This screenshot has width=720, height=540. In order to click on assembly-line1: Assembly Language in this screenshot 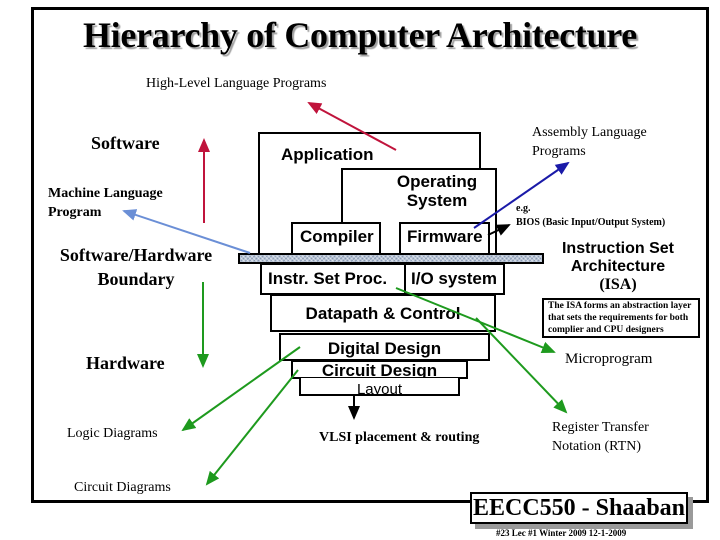, I will do `click(589, 132)`.